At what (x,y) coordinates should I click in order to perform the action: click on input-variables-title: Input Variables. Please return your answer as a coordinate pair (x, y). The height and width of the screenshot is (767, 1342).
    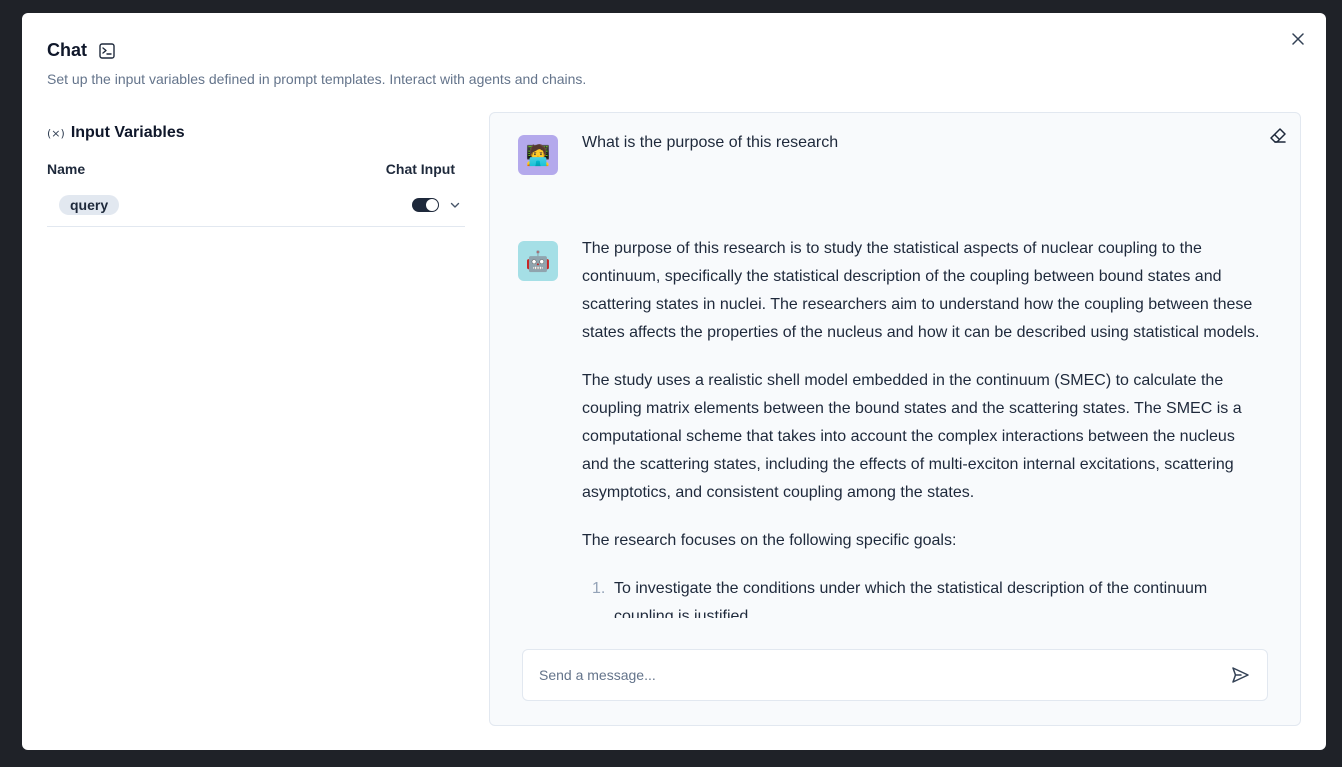
    Looking at the image, I should click on (127, 132).